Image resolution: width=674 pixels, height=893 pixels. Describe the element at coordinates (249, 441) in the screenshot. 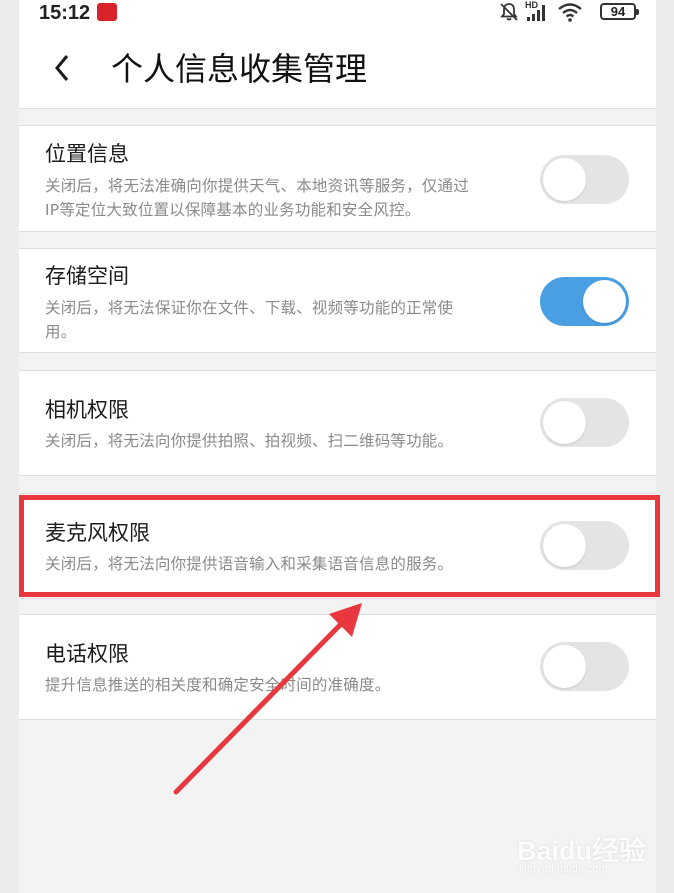

I see `description-line: 关闭后，将无法向你提供拍照、拍视频、扫二维码等功能。` at that location.